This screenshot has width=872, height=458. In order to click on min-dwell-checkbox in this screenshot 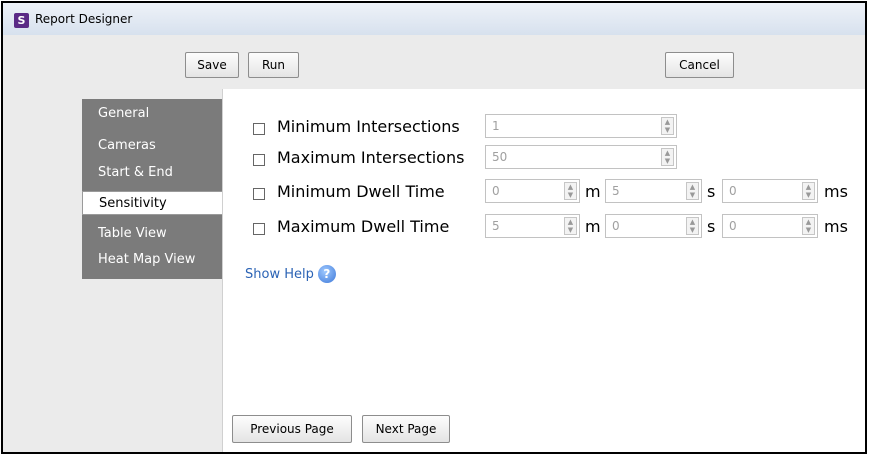, I will do `click(259, 194)`.